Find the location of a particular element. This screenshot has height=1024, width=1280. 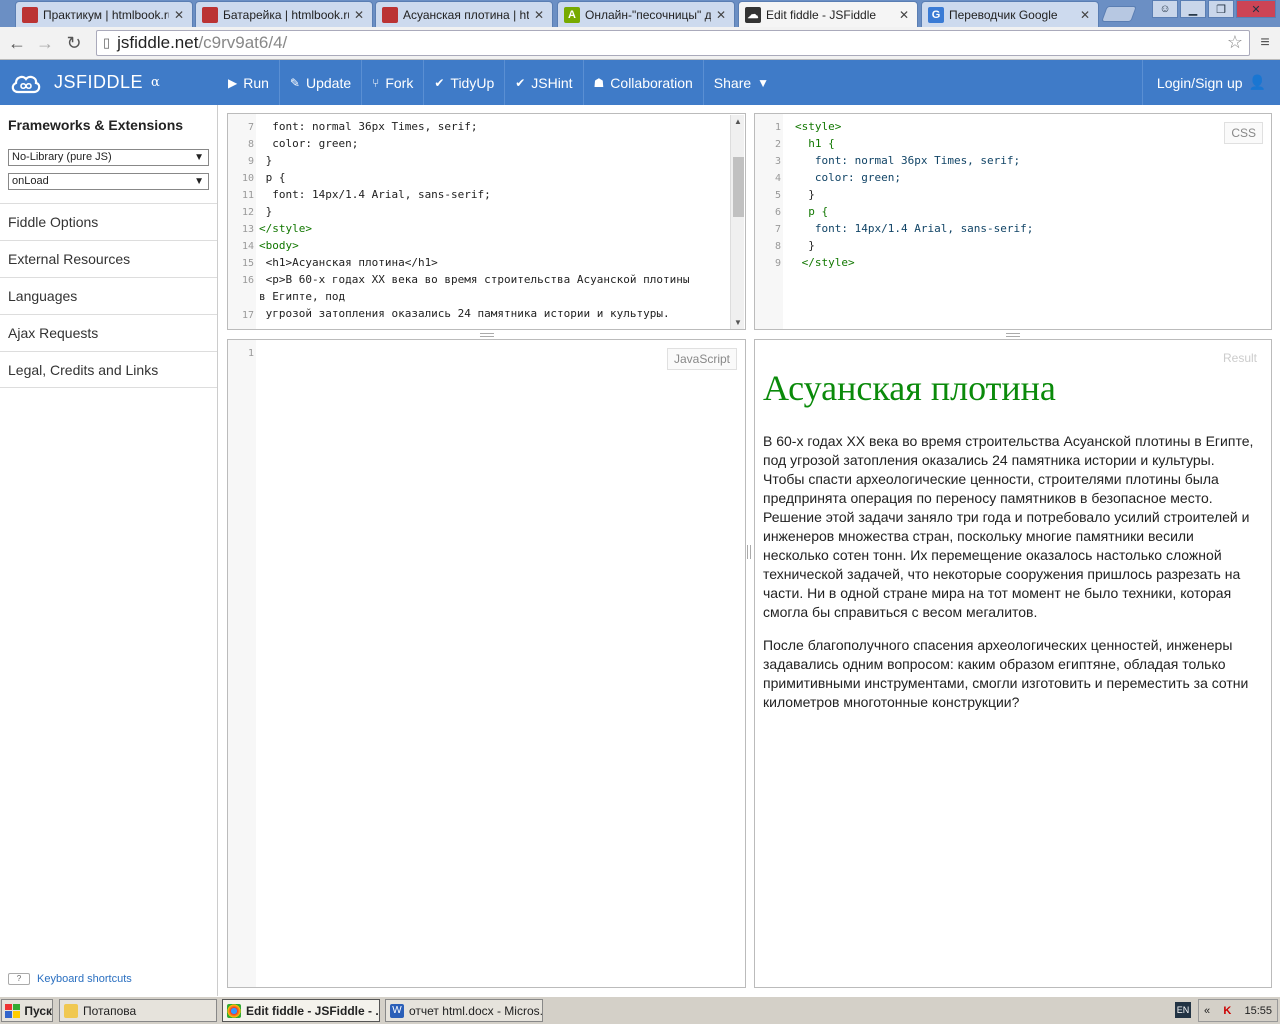

browser-tab: Батарейка | htmlbook.ru ✕ is located at coordinates (284, 14).